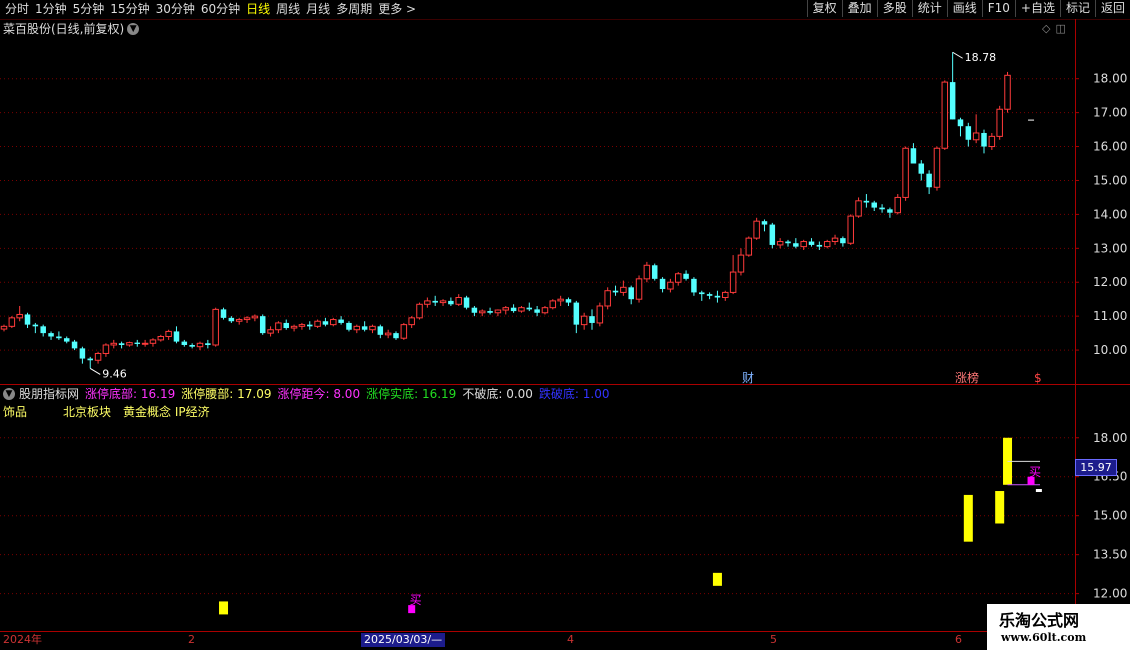  Describe the element at coordinates (1038, 378) in the screenshot. I see `event-marker: $` at that location.